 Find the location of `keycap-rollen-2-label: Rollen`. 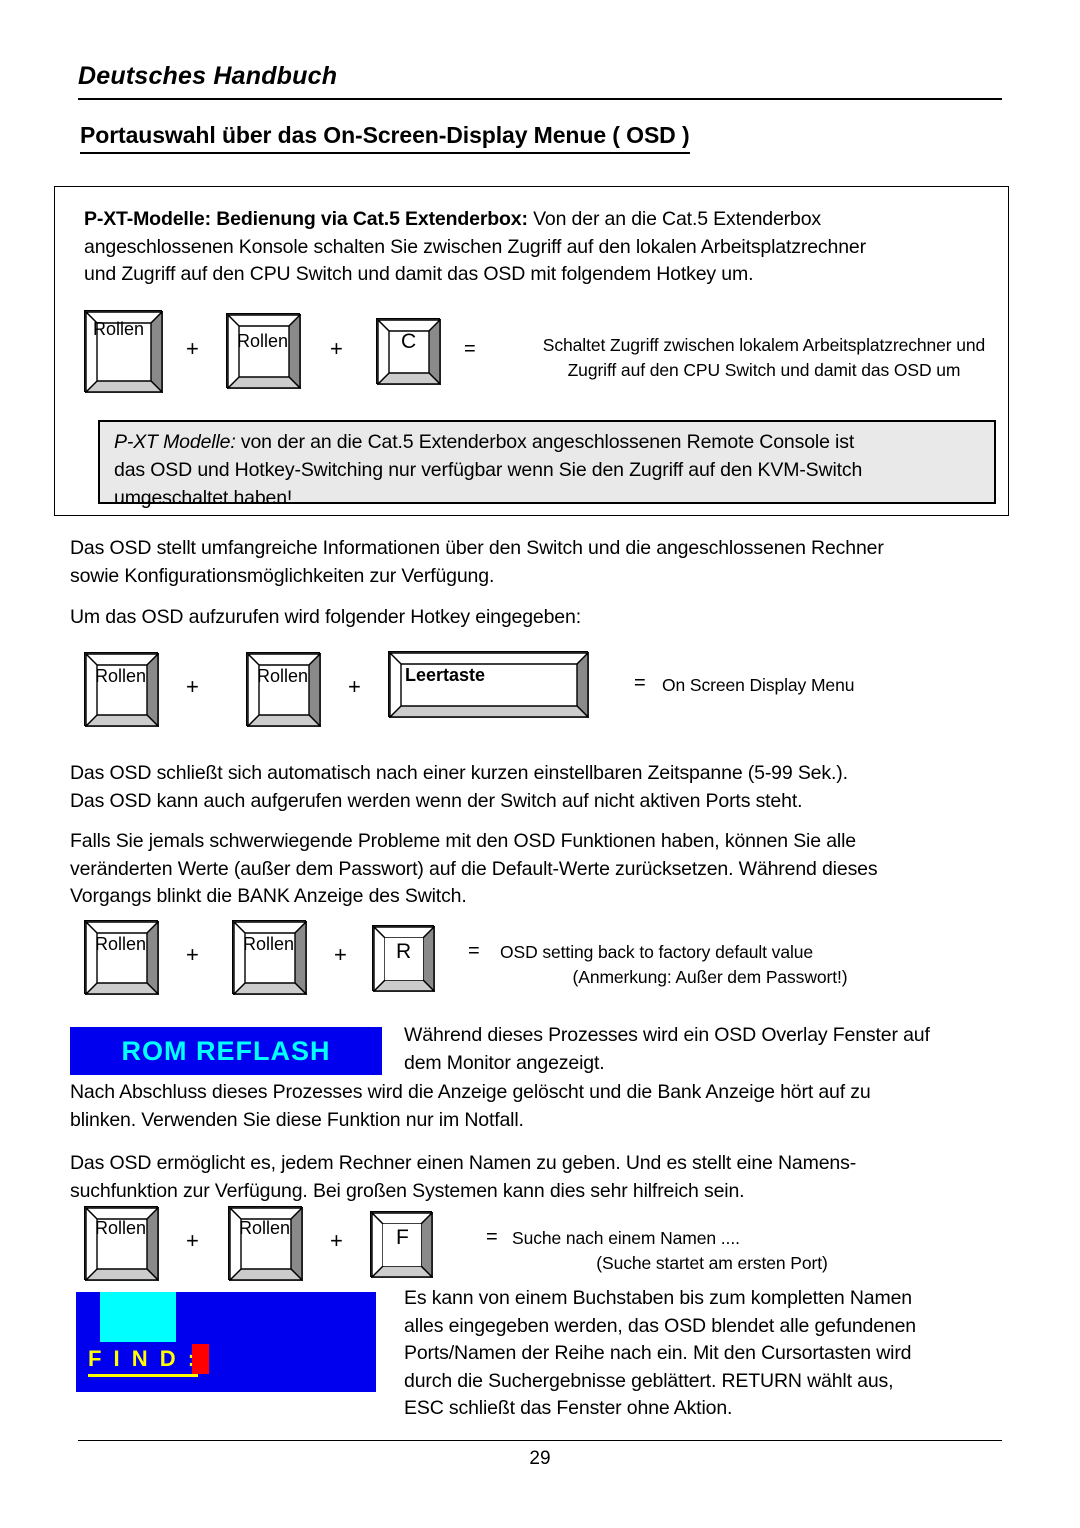

keycap-rollen-2-label: Rollen is located at coordinates (263, 341).